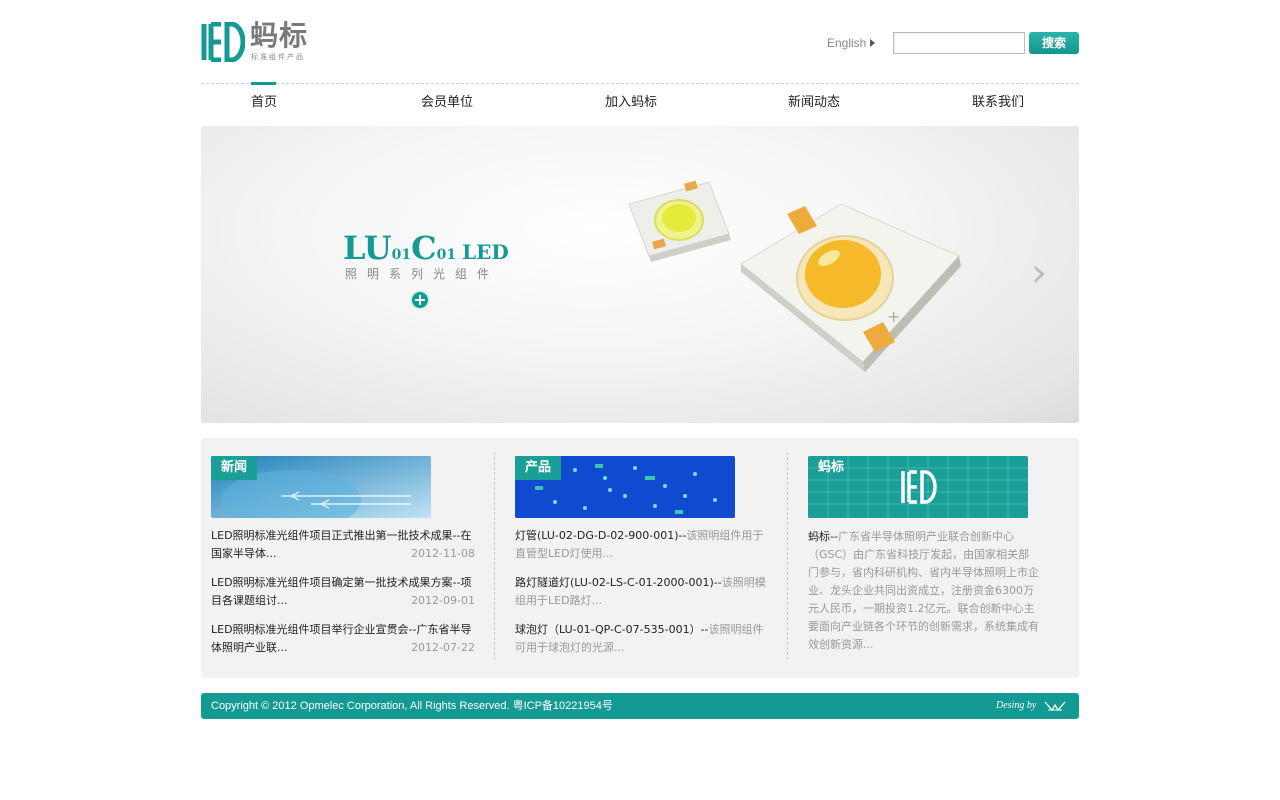  I want to click on news-date: 2012-09-01, so click(443, 600).